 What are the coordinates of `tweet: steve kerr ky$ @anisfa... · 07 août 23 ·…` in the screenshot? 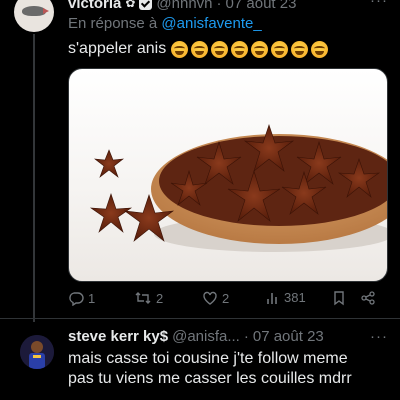 It's located at (229, 358).